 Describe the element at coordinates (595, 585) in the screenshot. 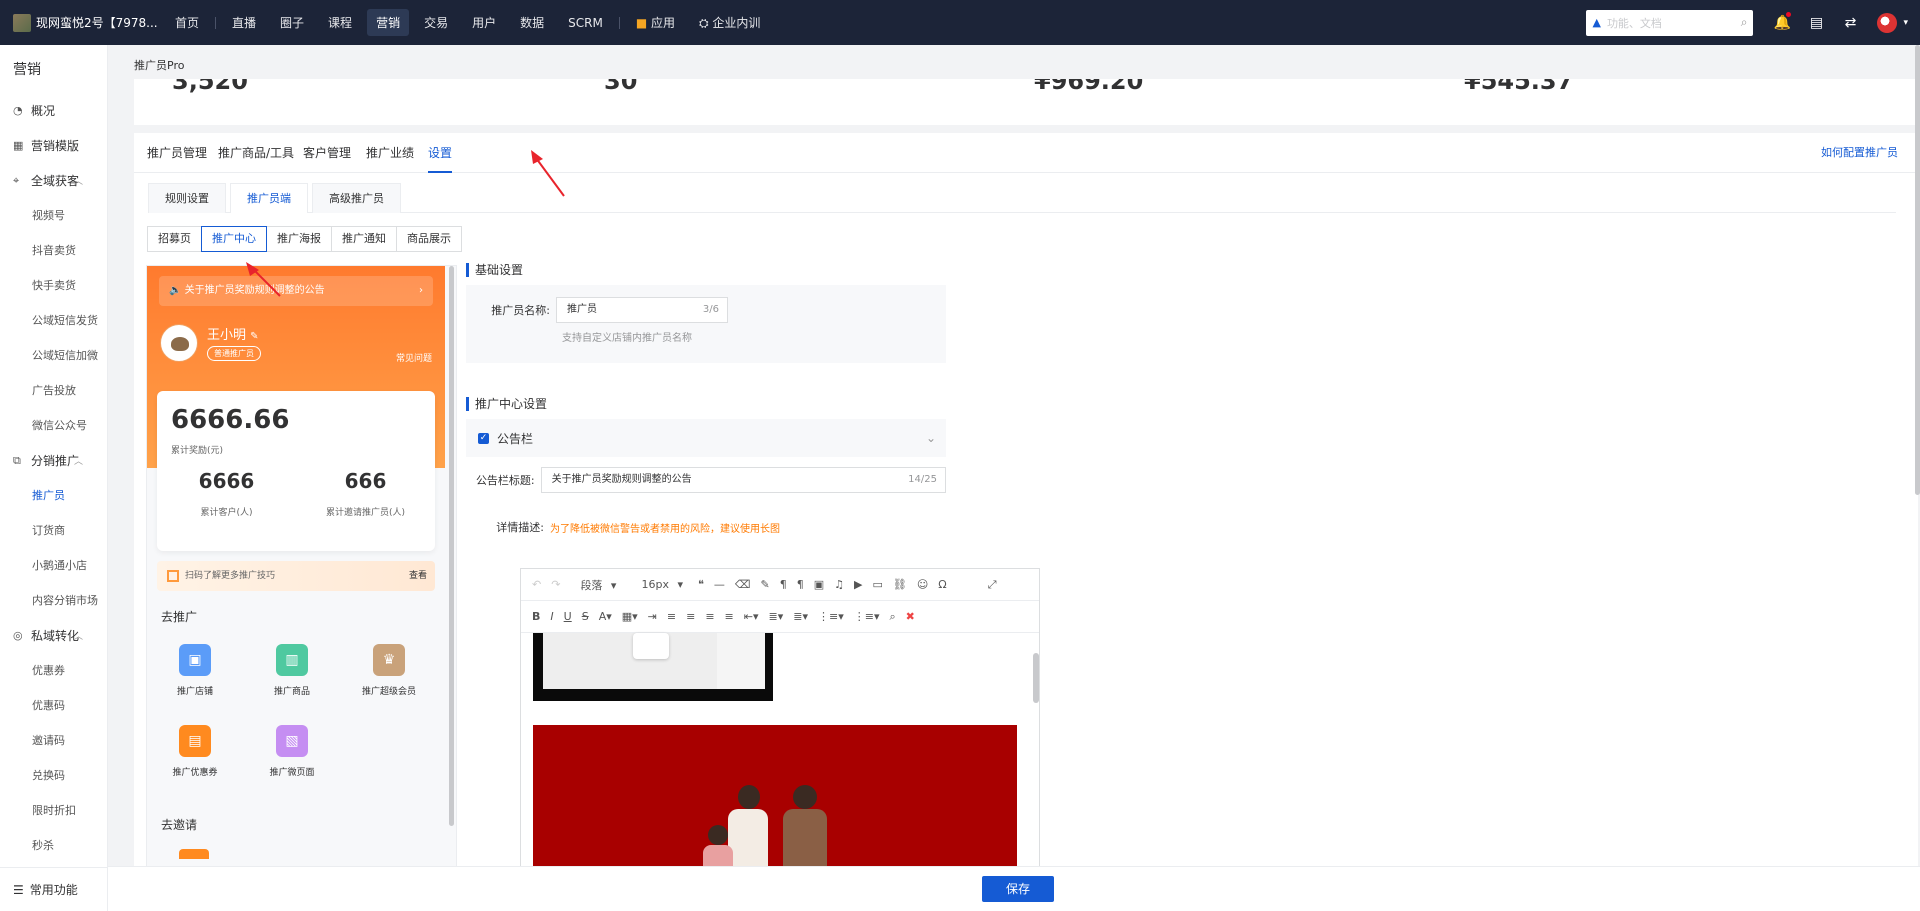

I see `paragraph-select: 段落 ▾` at that location.